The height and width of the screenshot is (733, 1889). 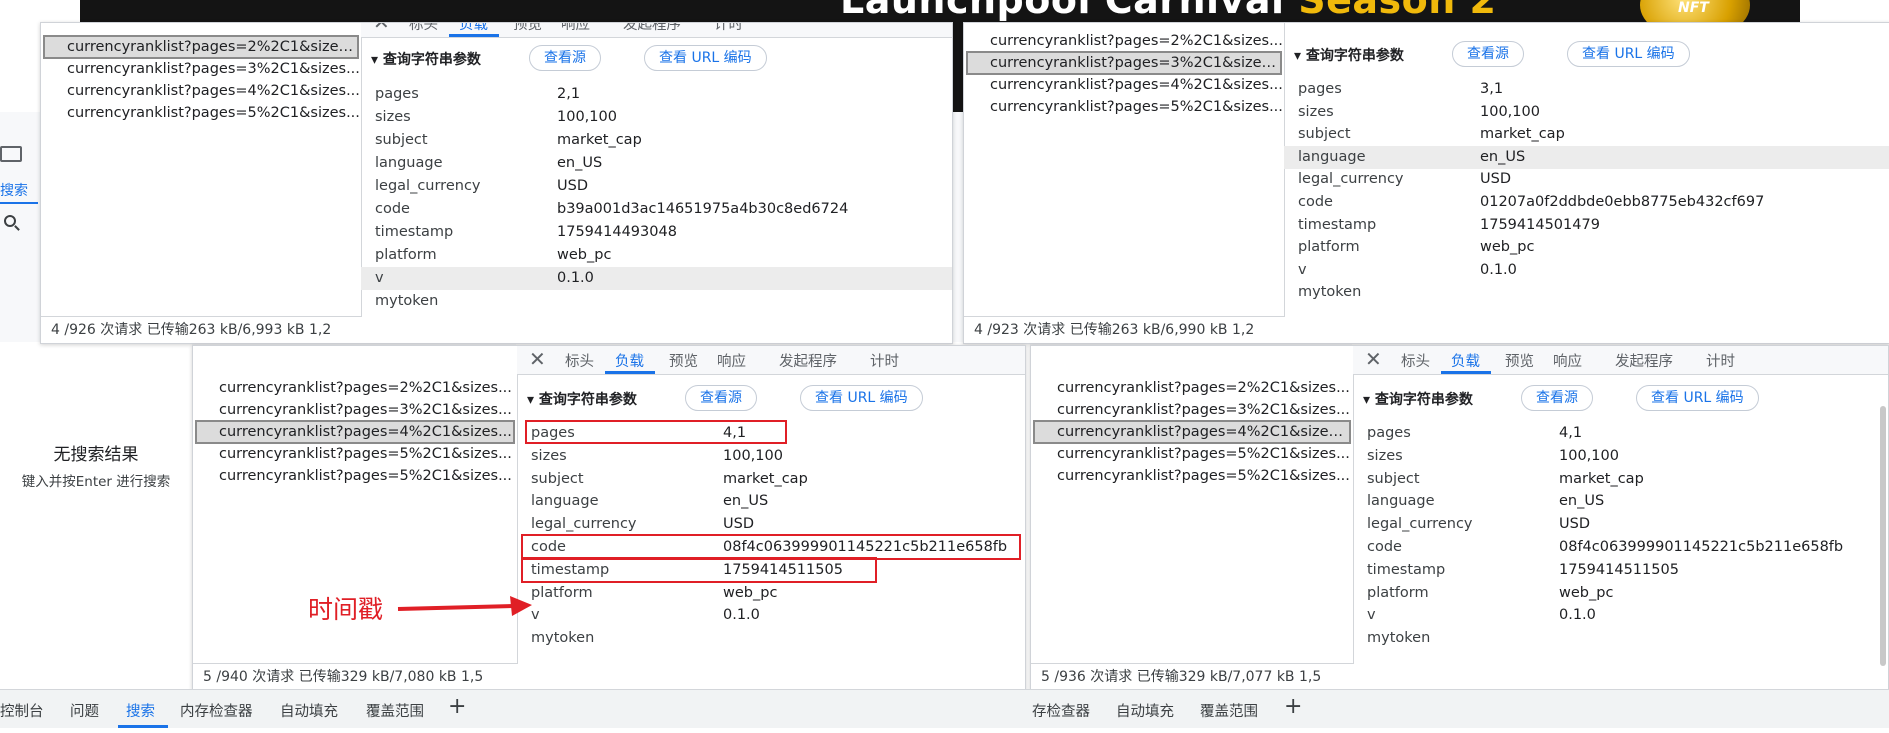 What do you see at coordinates (1145, 710) in the screenshot?
I see `drawer-tab-autofill-right: 自动填充` at bounding box center [1145, 710].